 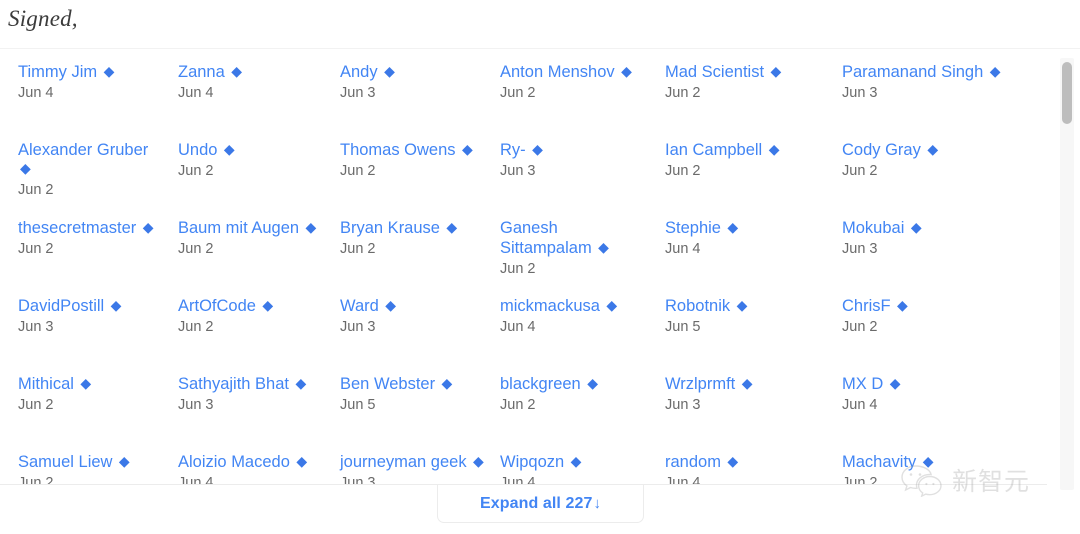 I want to click on signer-name-link: Anton Menshov, so click(x=557, y=72).